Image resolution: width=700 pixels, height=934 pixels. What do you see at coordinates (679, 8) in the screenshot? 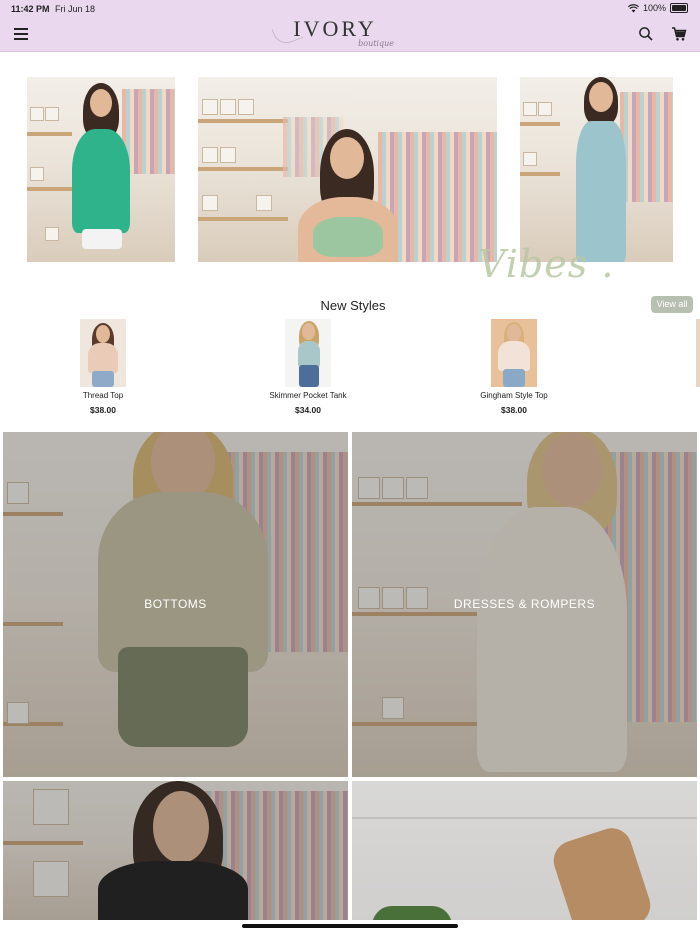
I see `battery-icon` at bounding box center [679, 8].